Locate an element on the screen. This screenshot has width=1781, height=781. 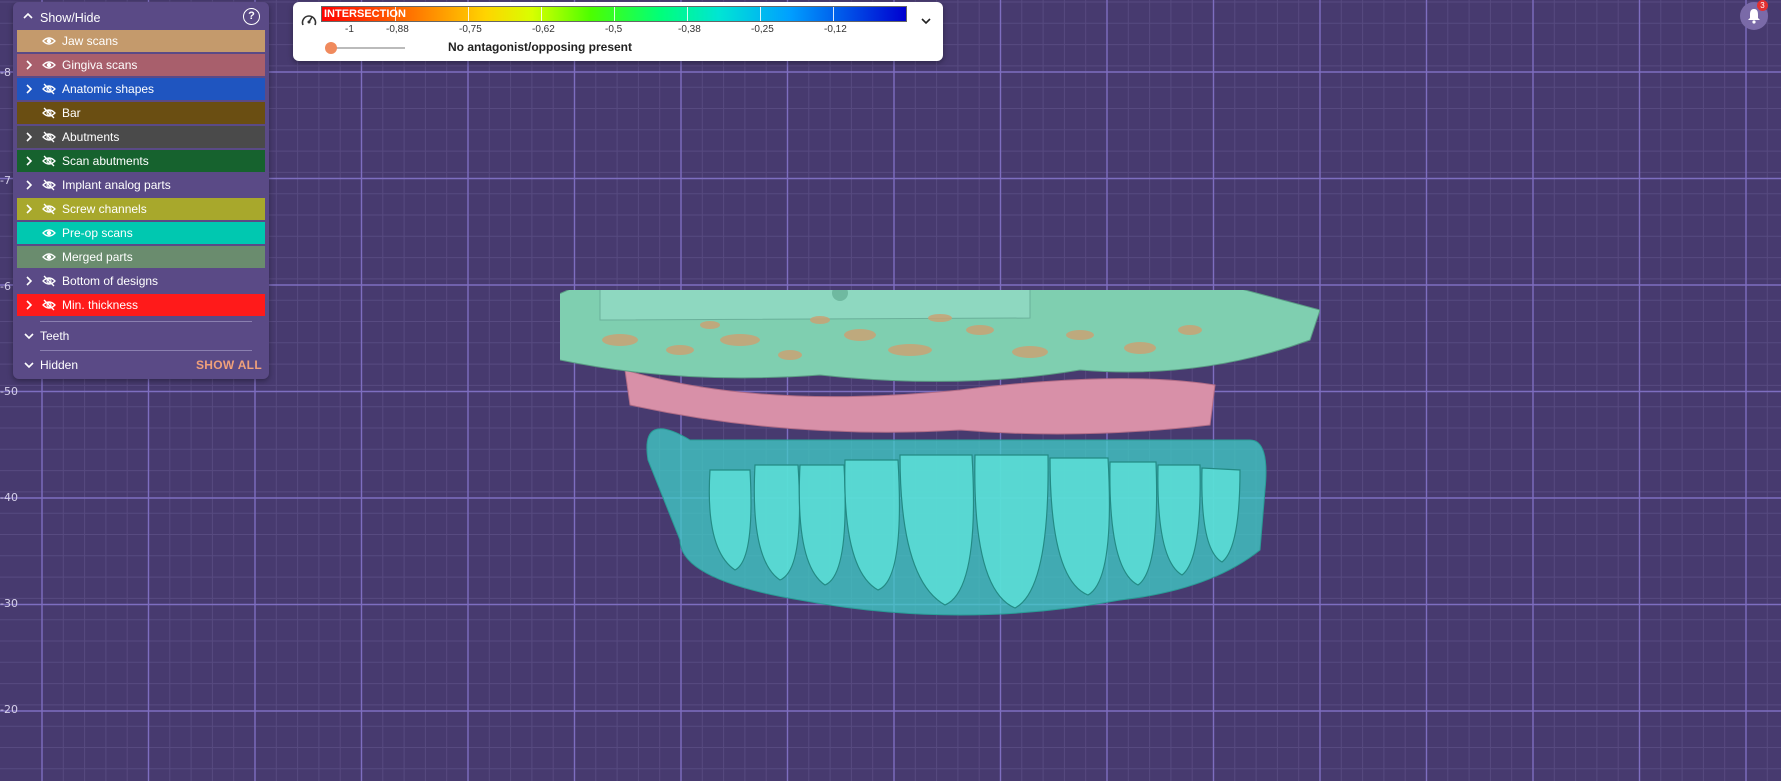
layer-row: Implant analog parts is located at coordinates (141, 185).